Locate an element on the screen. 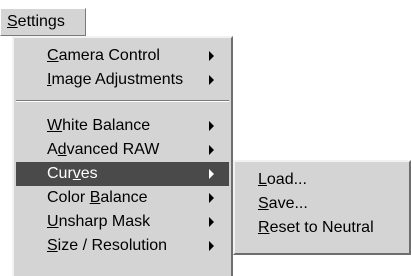  menu-item-color-balance: Color Balance is located at coordinates (122, 198).